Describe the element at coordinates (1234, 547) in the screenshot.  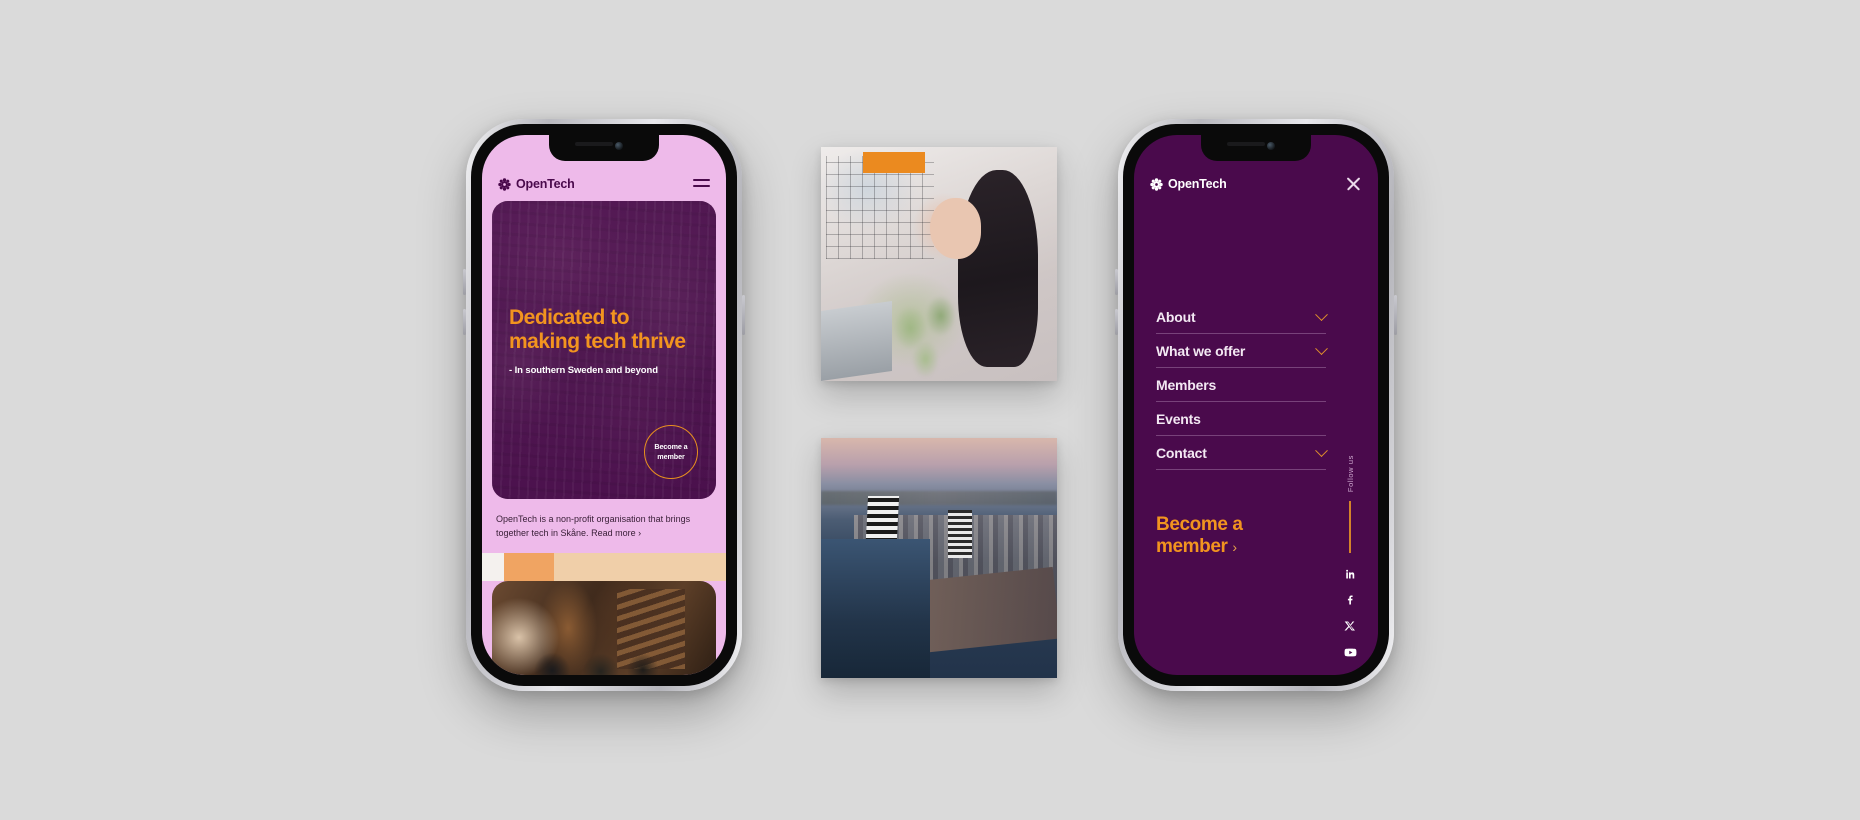
I see `arrow-right-icon: ›` at that location.